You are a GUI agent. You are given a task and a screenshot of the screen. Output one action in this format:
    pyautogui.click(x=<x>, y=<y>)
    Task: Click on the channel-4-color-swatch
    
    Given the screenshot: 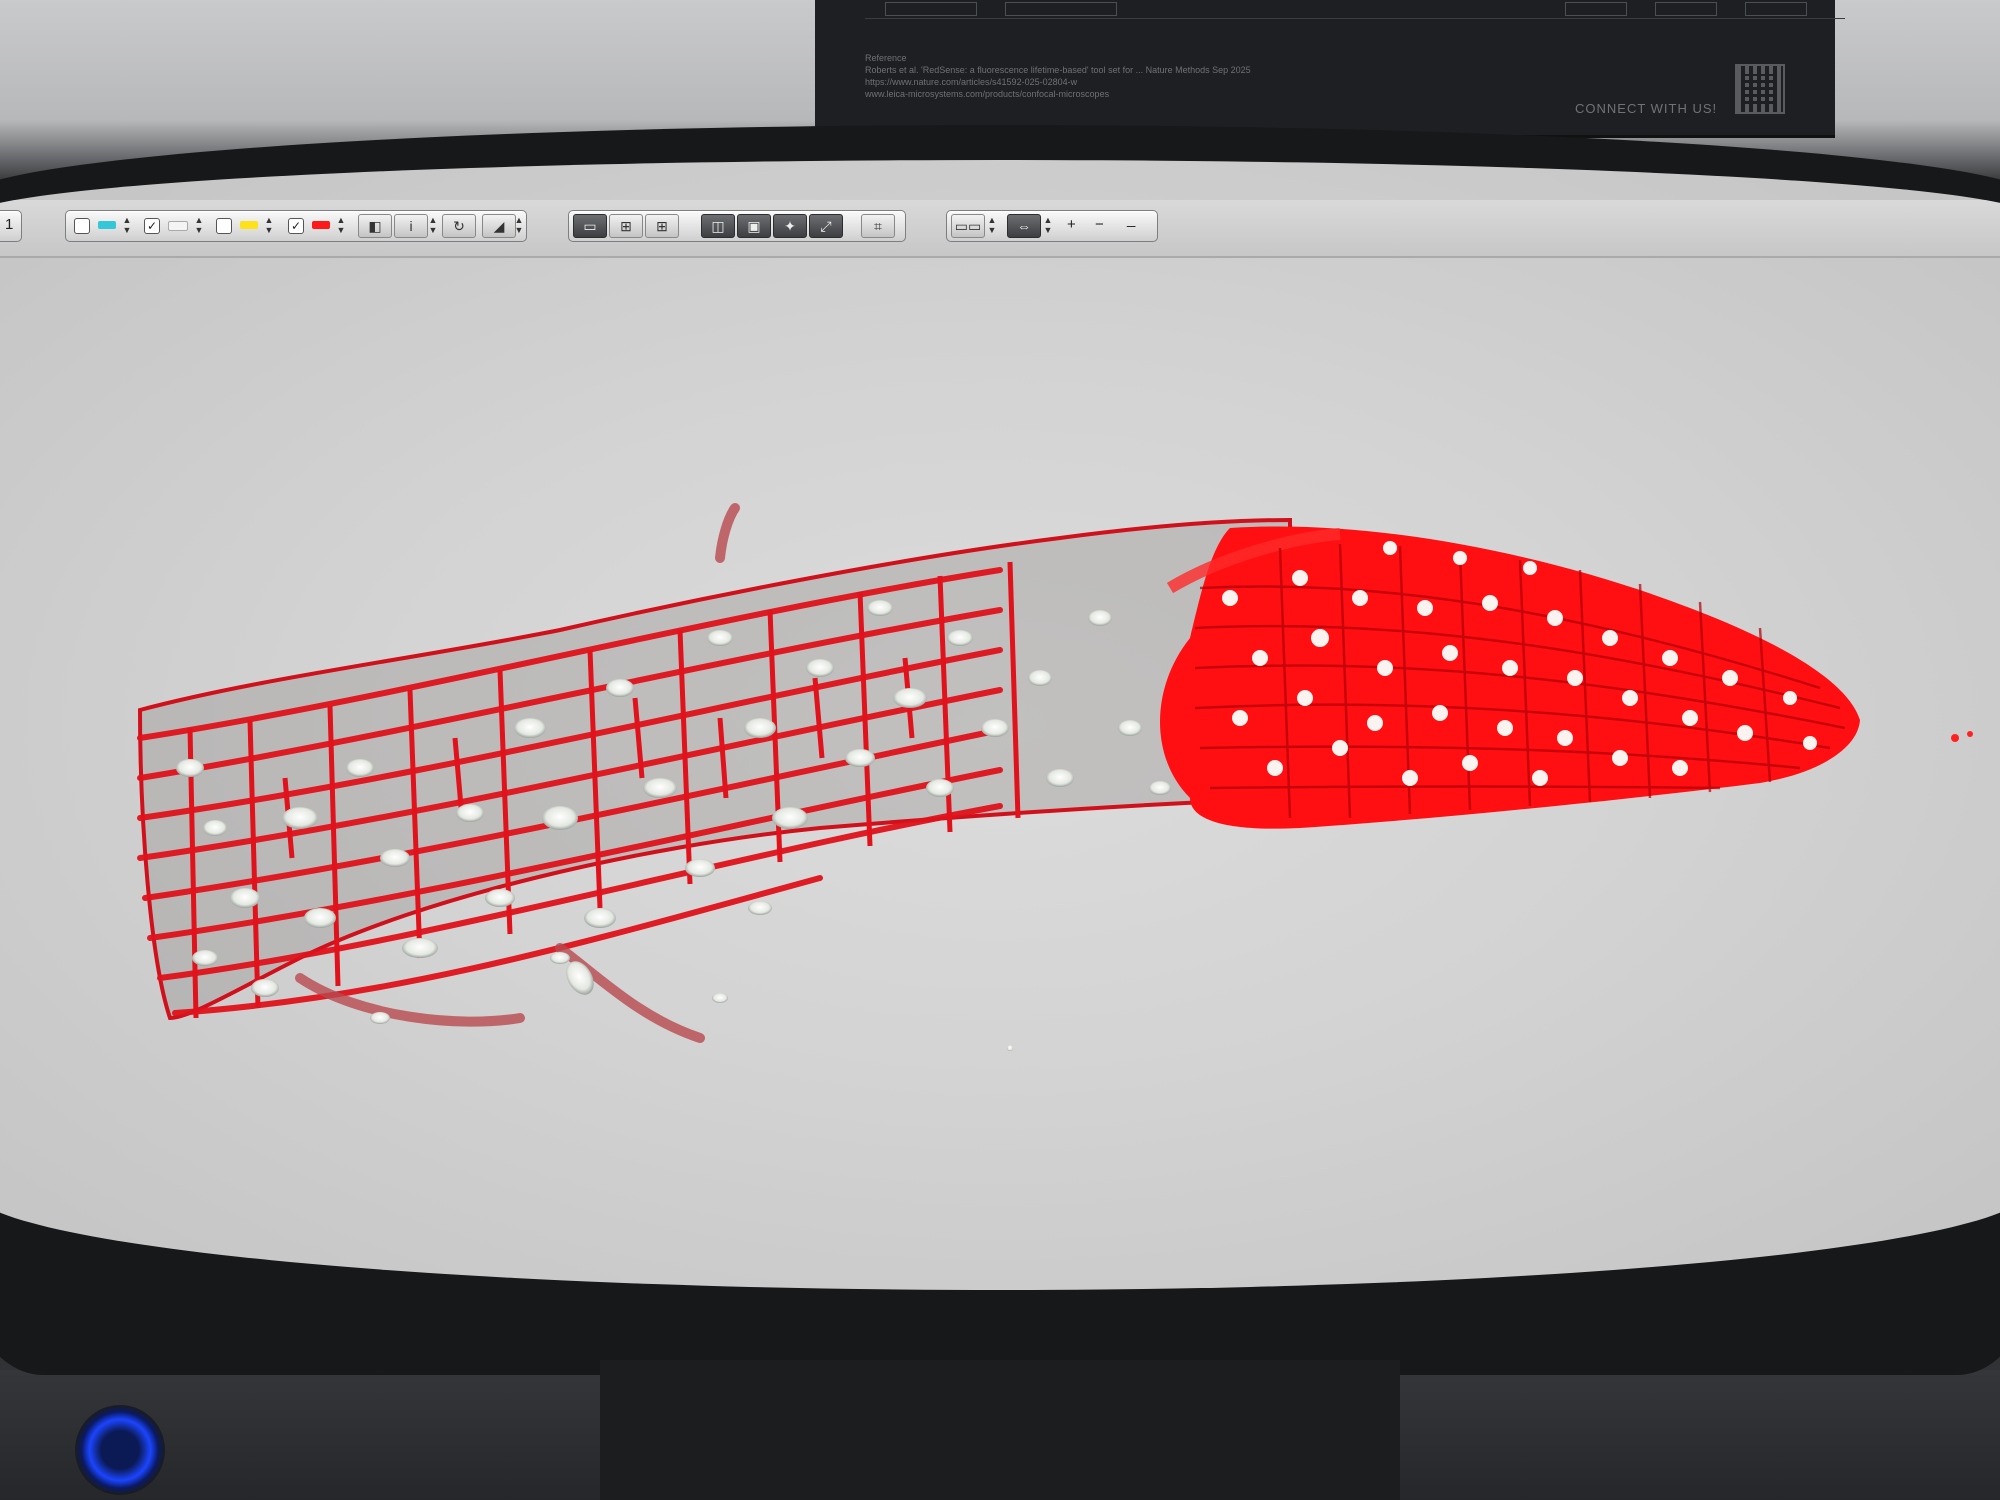 What is the action you would take?
    pyautogui.click(x=321, y=225)
    